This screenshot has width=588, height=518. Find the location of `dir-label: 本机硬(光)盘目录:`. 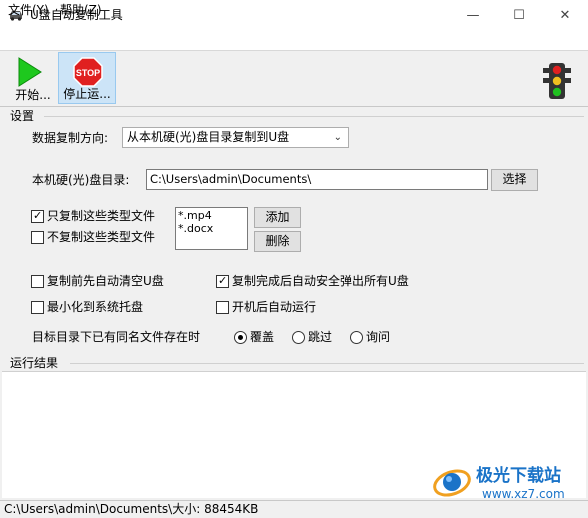

dir-label: 本机硬(光)盘目录: is located at coordinates (81, 180).